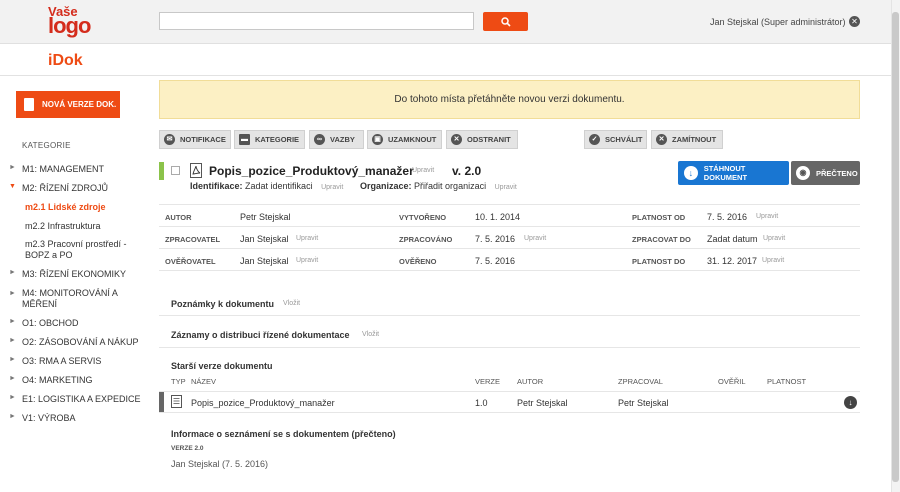 This screenshot has height=492, width=900. What do you see at coordinates (489, 139) in the screenshot?
I see `button-label: ODSTRANIT` at bounding box center [489, 139].